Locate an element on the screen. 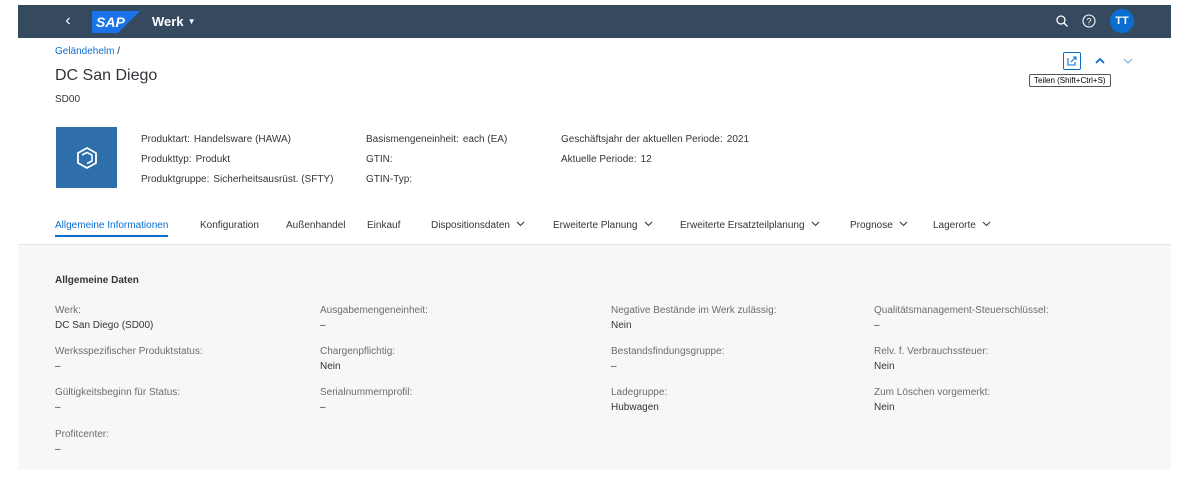 This screenshot has width=1189, height=483. tab-einkauf: Einkauf is located at coordinates (383, 231).